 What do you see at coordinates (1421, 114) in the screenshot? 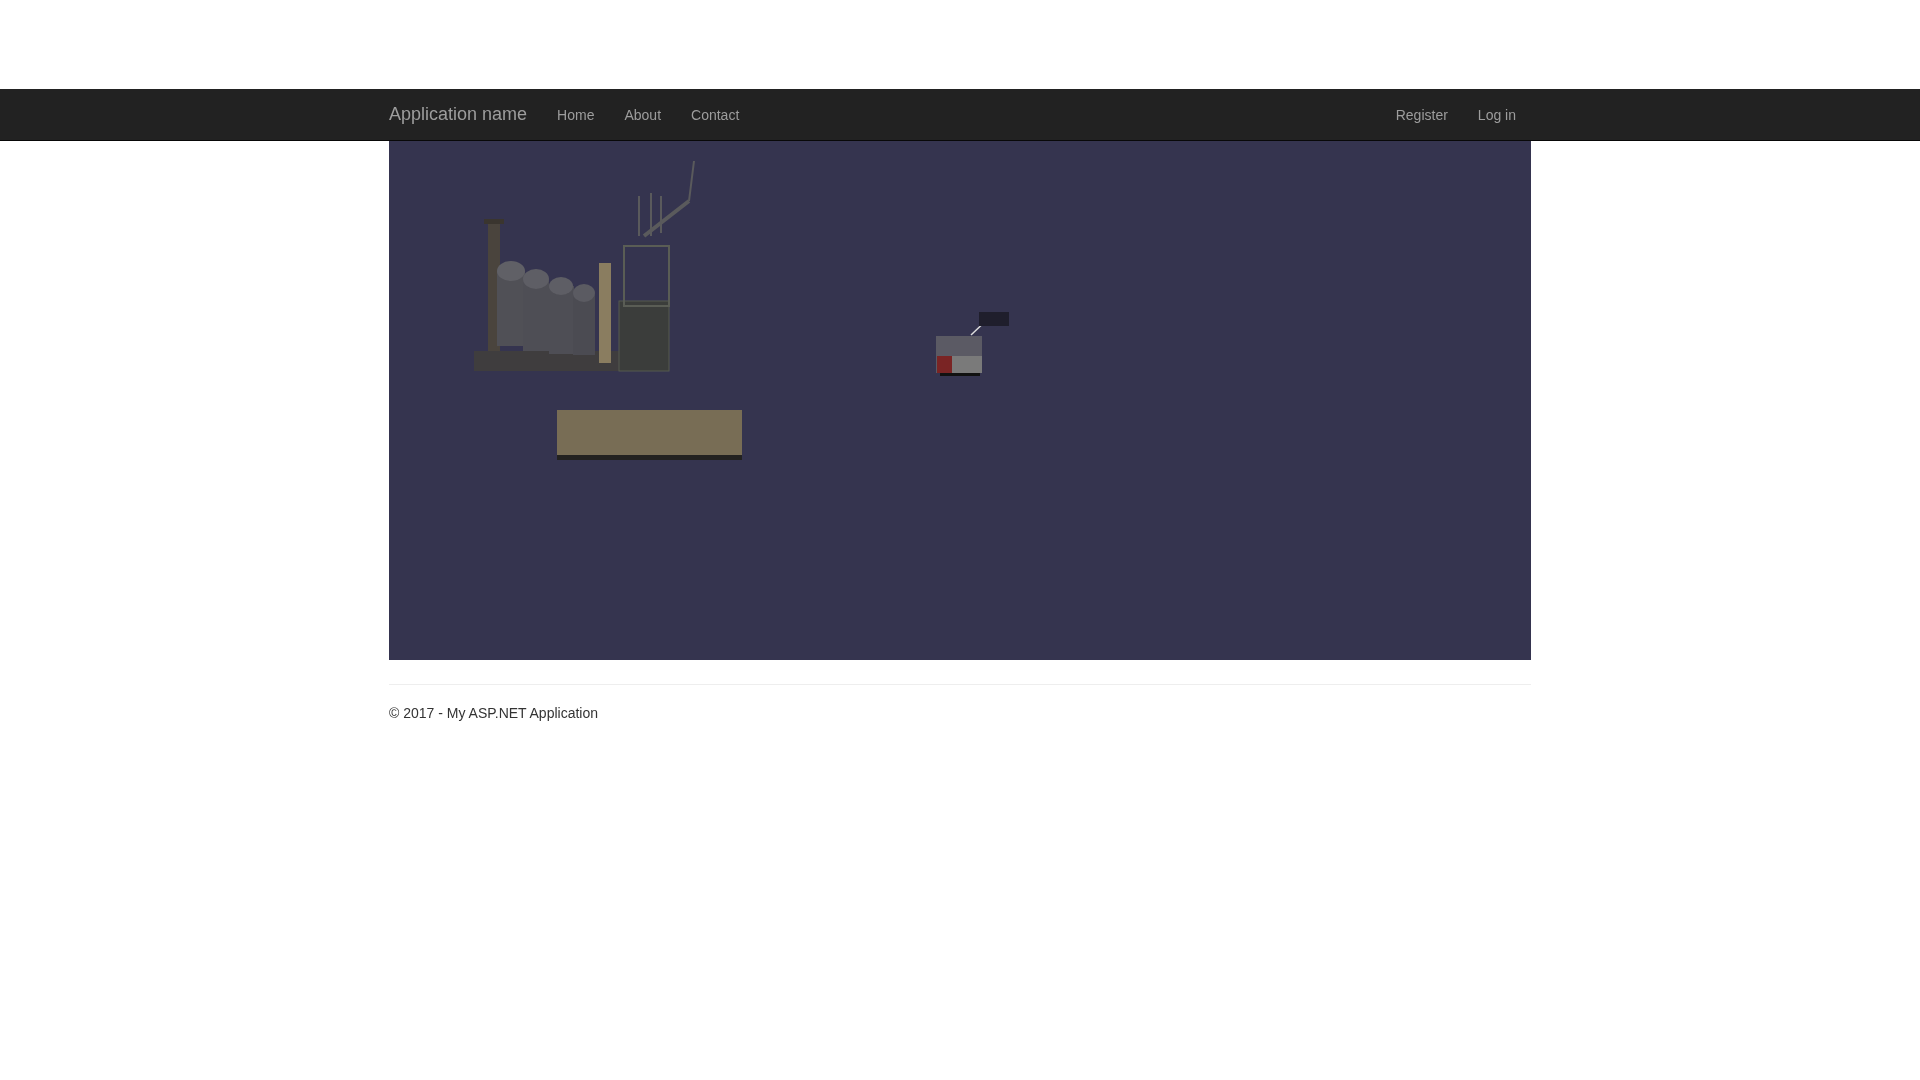
I see `account-link: Register` at bounding box center [1421, 114].